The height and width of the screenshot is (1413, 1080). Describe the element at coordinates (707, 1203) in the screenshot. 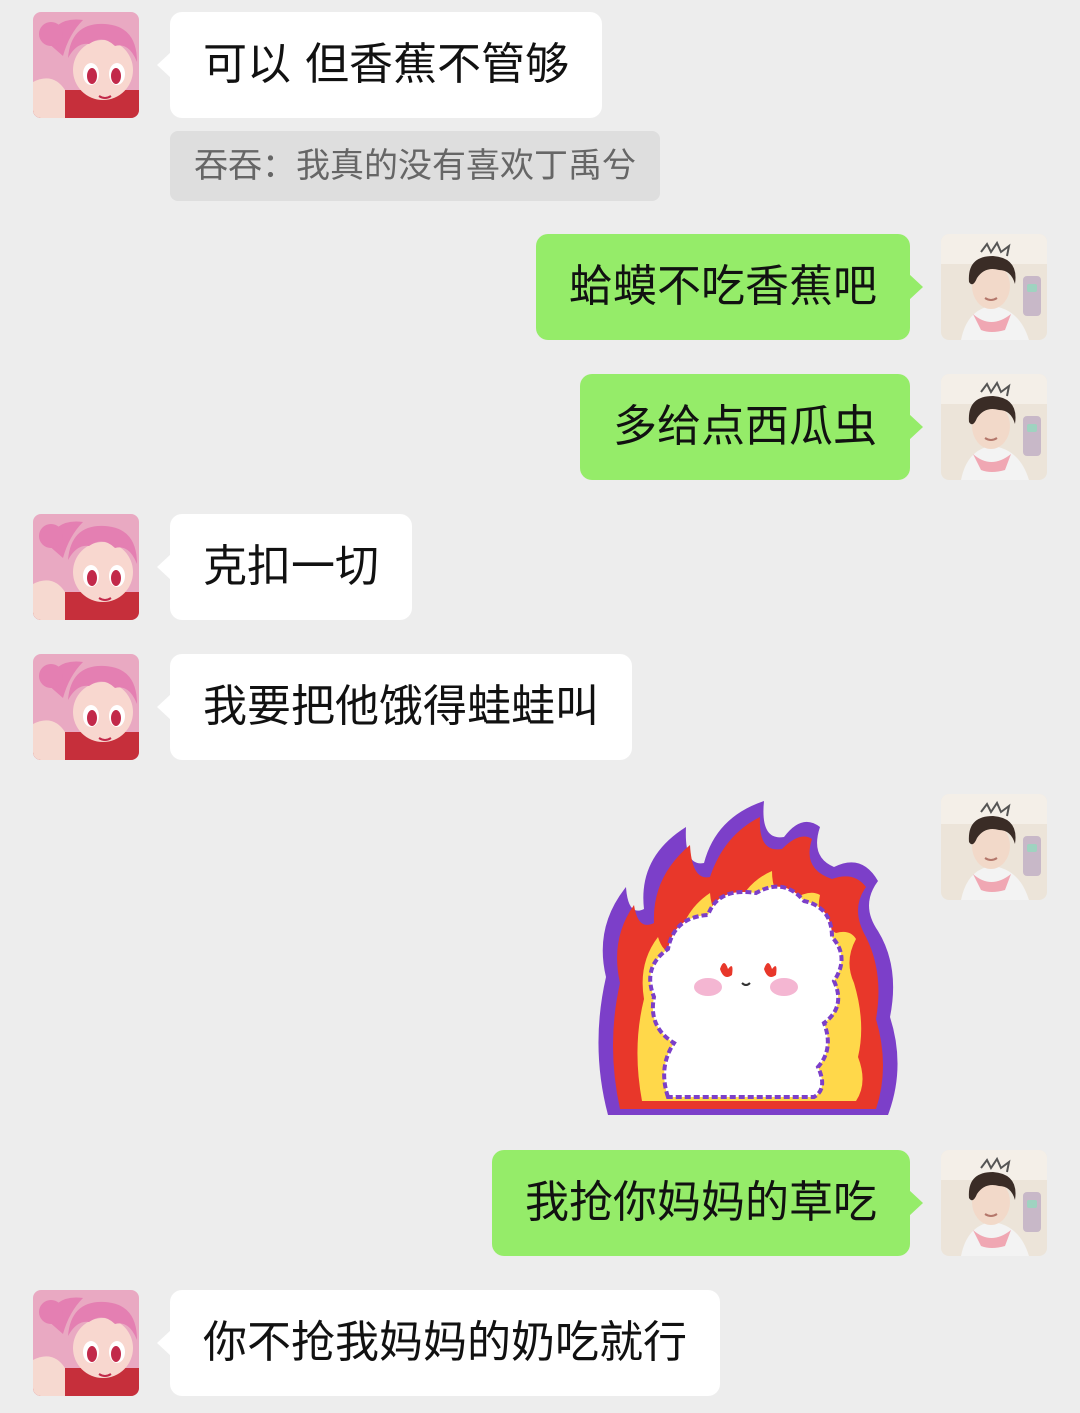

I see `outgoing-message-bubble: 我抢你妈妈的草吃` at that location.